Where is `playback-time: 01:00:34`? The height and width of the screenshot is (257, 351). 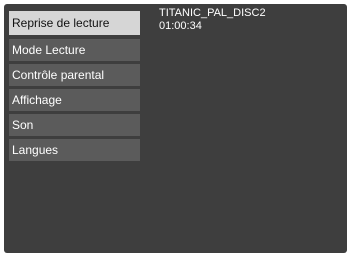
playback-time: 01:00:34 is located at coordinates (180, 26).